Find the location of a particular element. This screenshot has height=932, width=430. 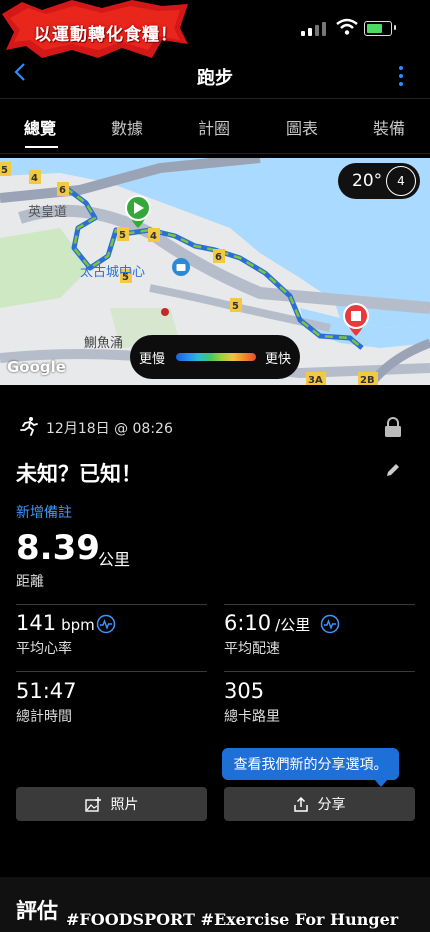

map-label-mall: 太古城中心 is located at coordinates (112, 272).